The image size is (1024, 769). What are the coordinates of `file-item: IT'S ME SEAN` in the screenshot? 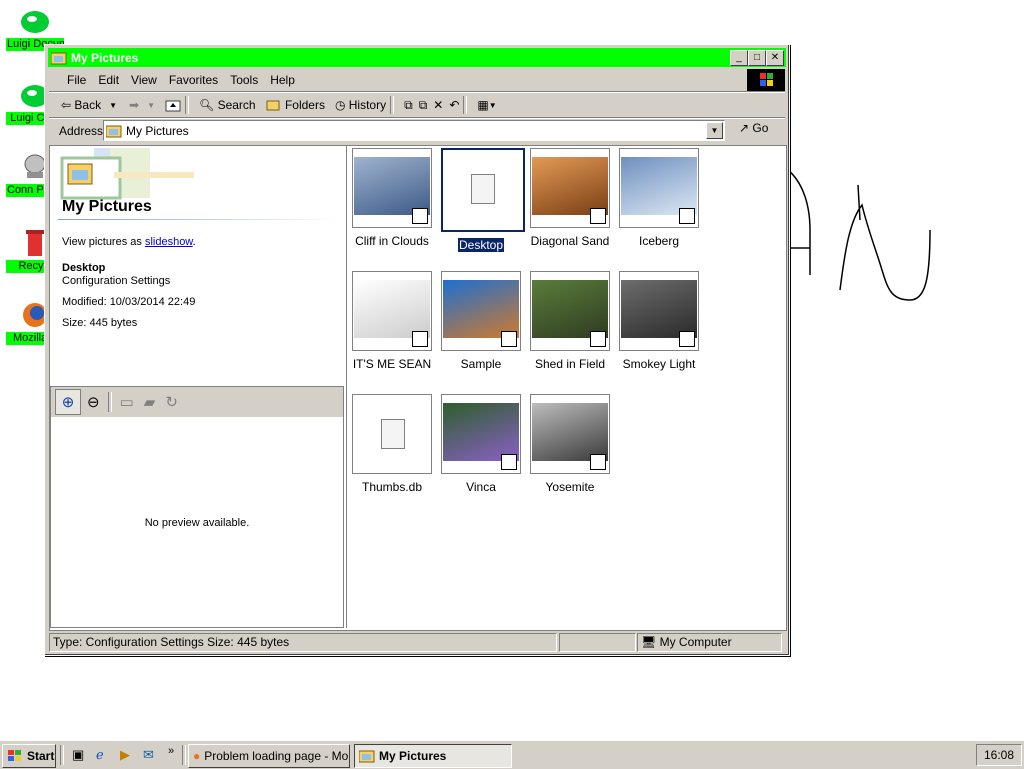 It's located at (392, 321).